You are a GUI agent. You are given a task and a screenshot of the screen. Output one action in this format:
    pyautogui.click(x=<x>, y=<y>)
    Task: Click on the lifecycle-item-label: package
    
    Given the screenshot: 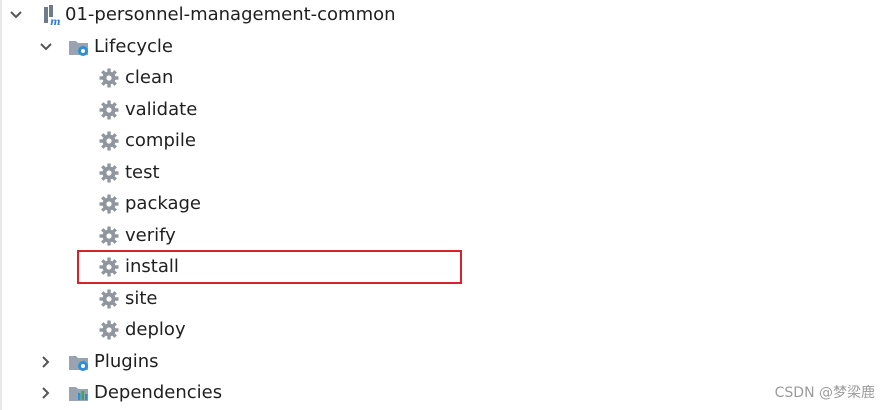 What is the action you would take?
    pyautogui.click(x=163, y=203)
    